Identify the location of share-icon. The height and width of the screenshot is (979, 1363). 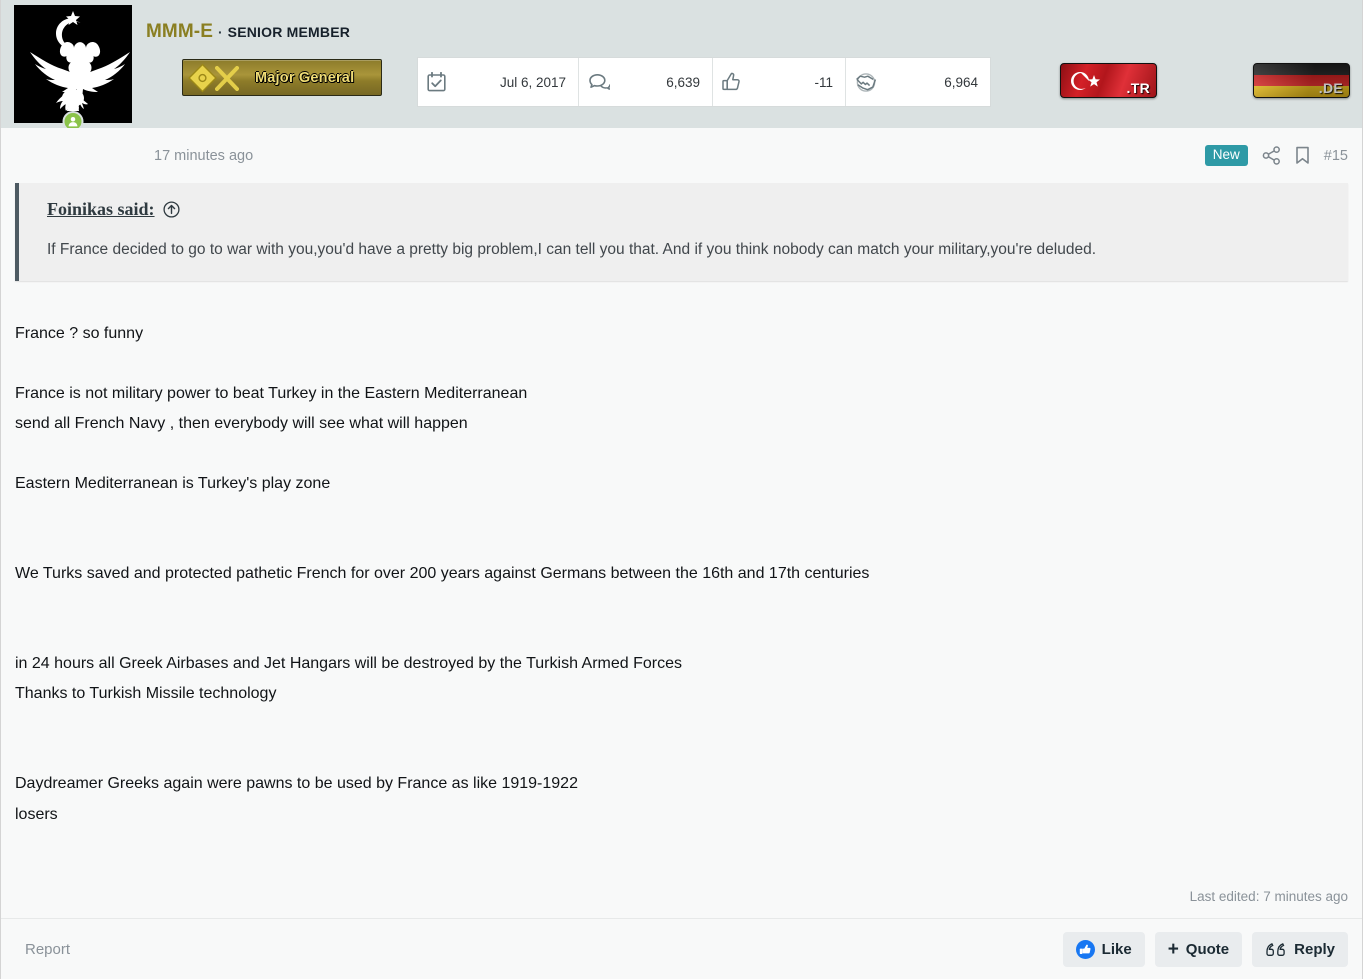
(1271, 155).